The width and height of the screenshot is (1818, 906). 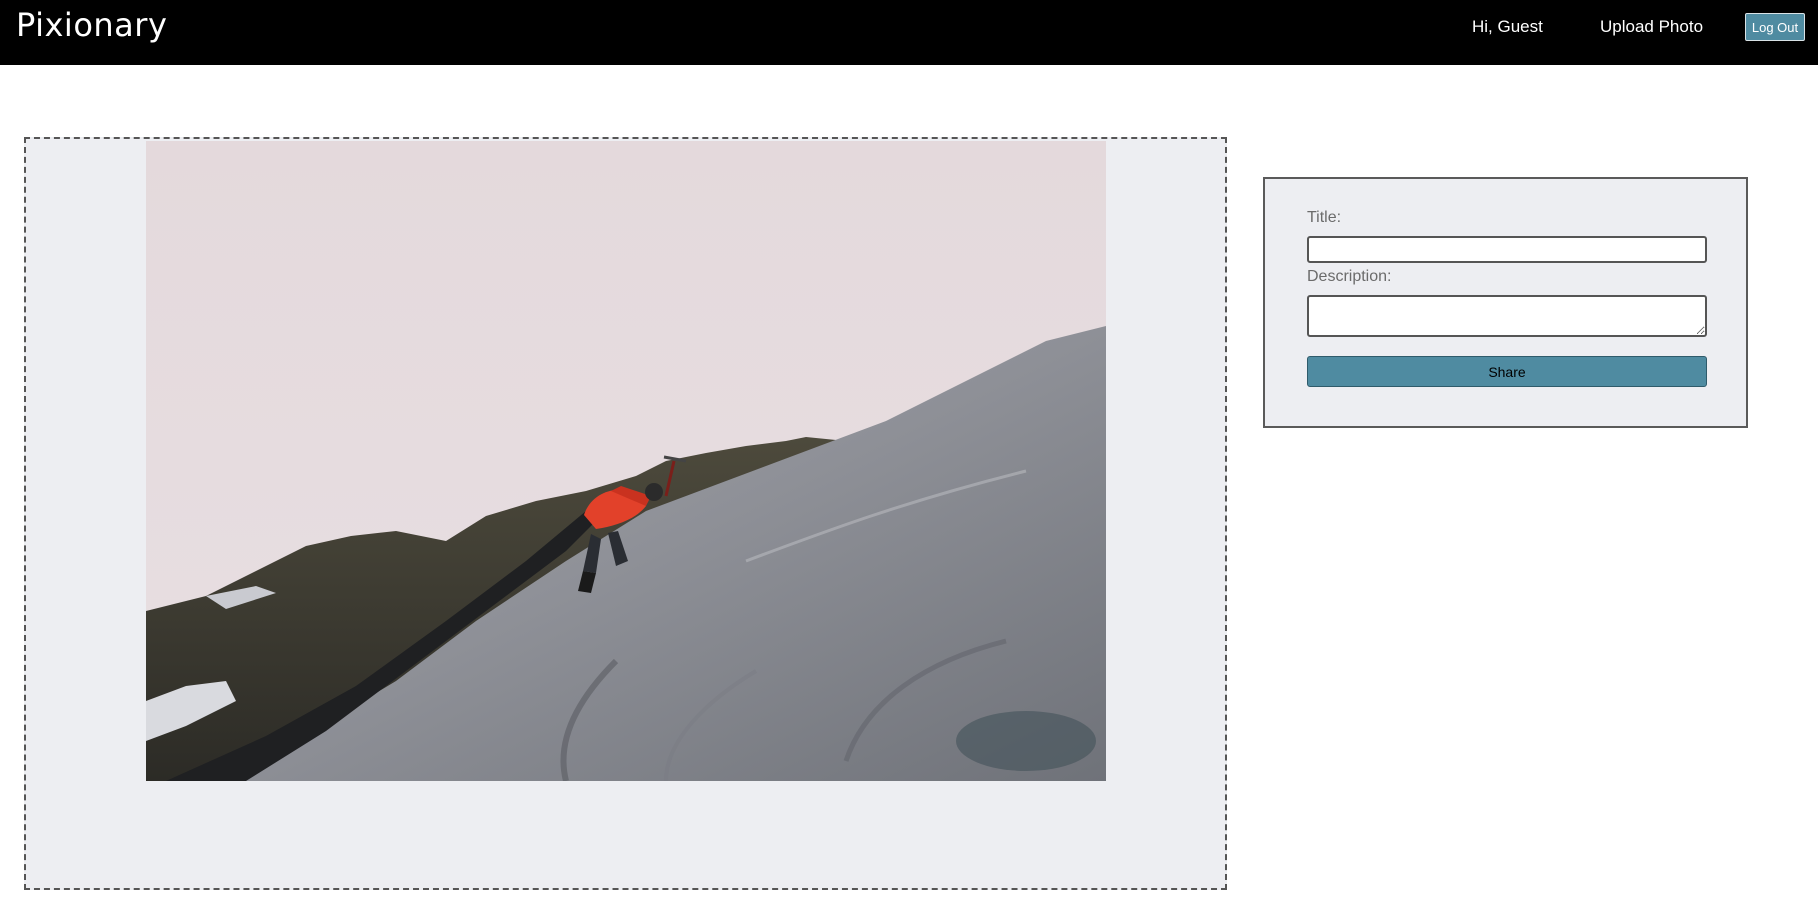 I want to click on description-textarea, so click(x=1507, y=316).